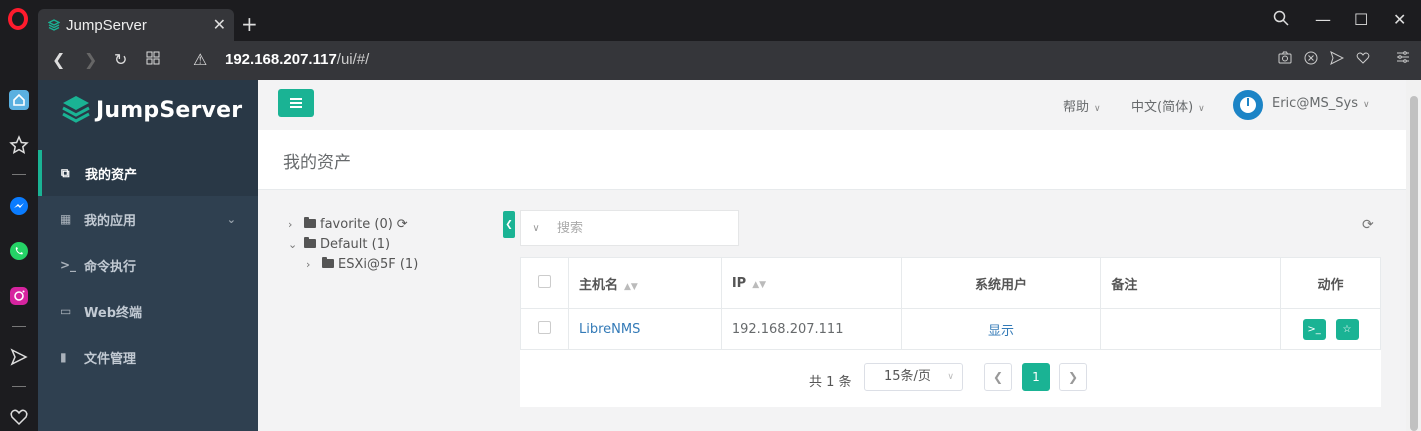  Describe the element at coordinates (1191, 329) in the screenshot. I see `note-cell` at that location.